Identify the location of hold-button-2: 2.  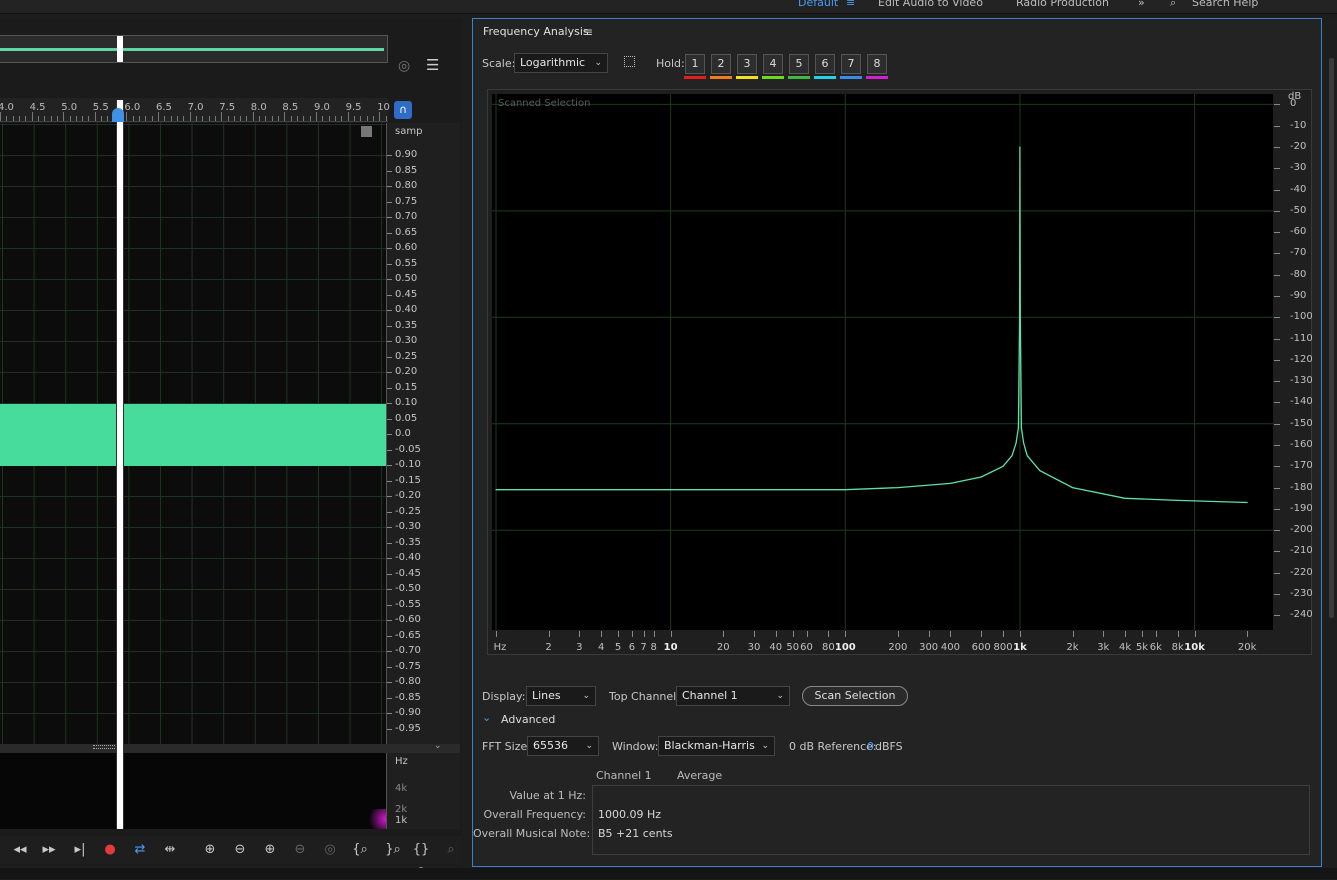
(721, 64).